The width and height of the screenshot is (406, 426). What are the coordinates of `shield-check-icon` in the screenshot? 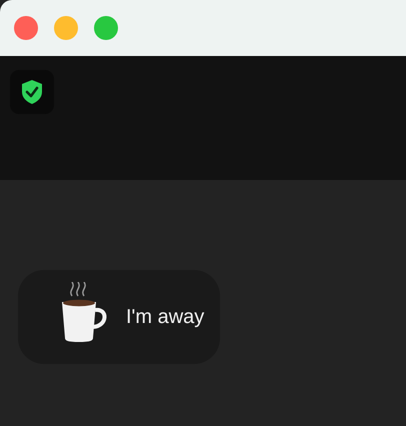 It's located at (32, 92).